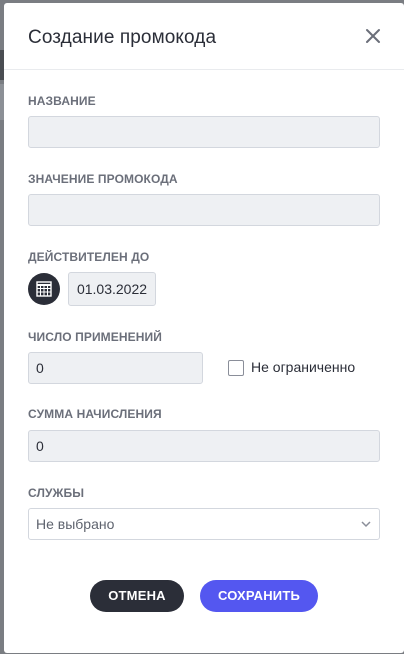  I want to click on modal-title: Создание промокода, so click(122, 37).